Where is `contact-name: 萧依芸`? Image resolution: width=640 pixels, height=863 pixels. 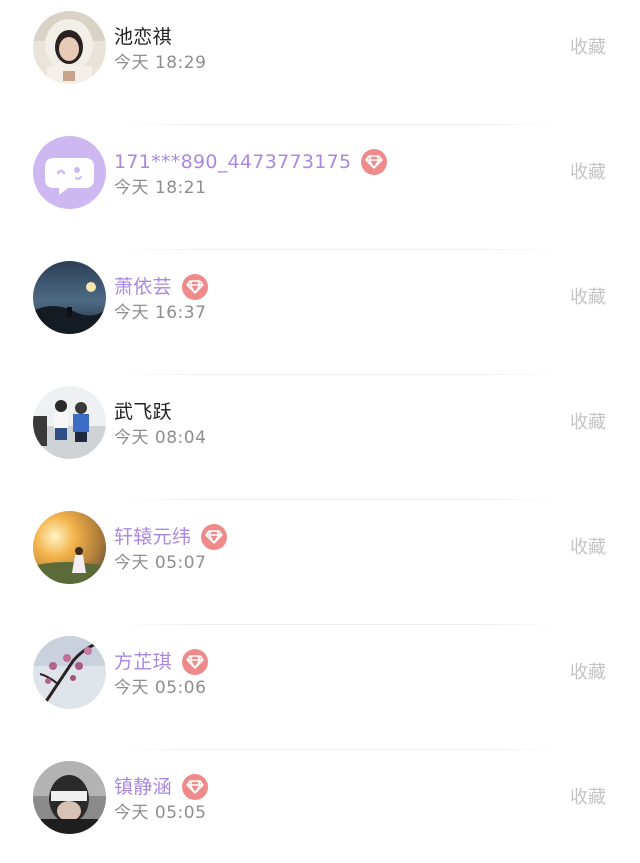 contact-name: 萧依芸 is located at coordinates (143, 287).